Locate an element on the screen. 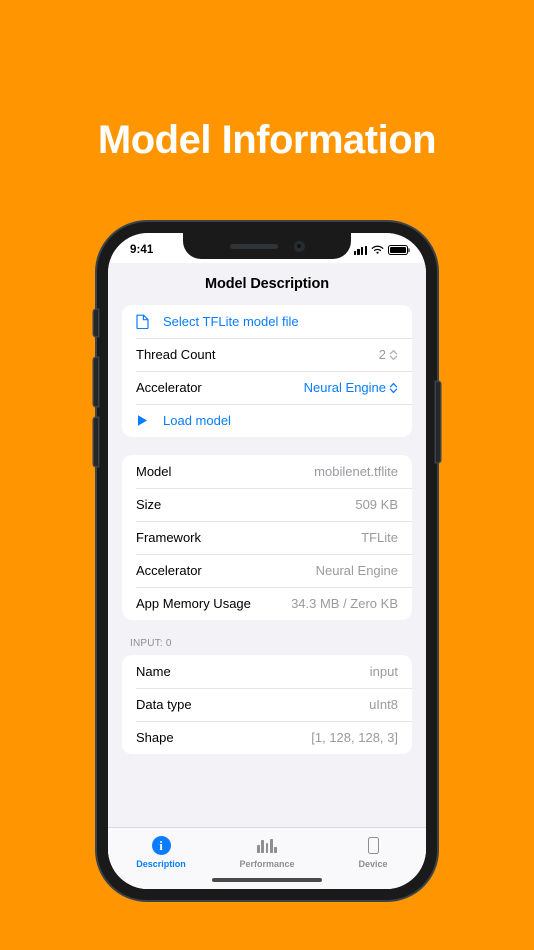 The image size is (534, 950). model-setup-card: Select TFLite model file Thread Count 2 is located at coordinates (267, 371).